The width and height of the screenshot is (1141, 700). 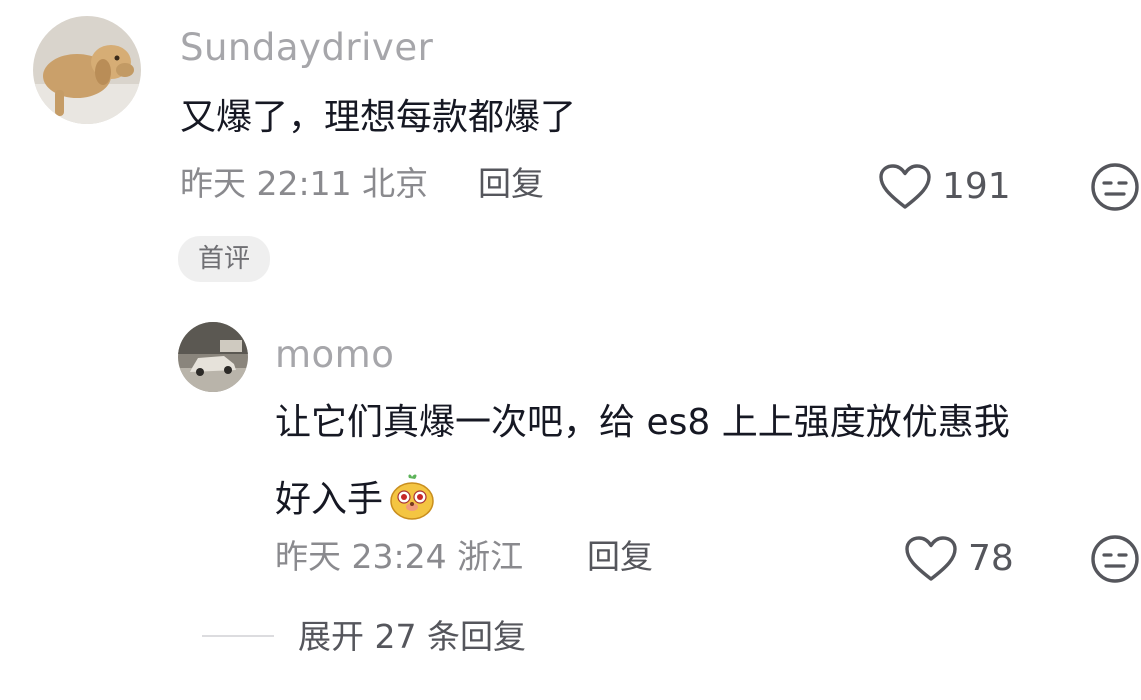 I want to click on comment-location: 浙江, so click(x=490, y=556).